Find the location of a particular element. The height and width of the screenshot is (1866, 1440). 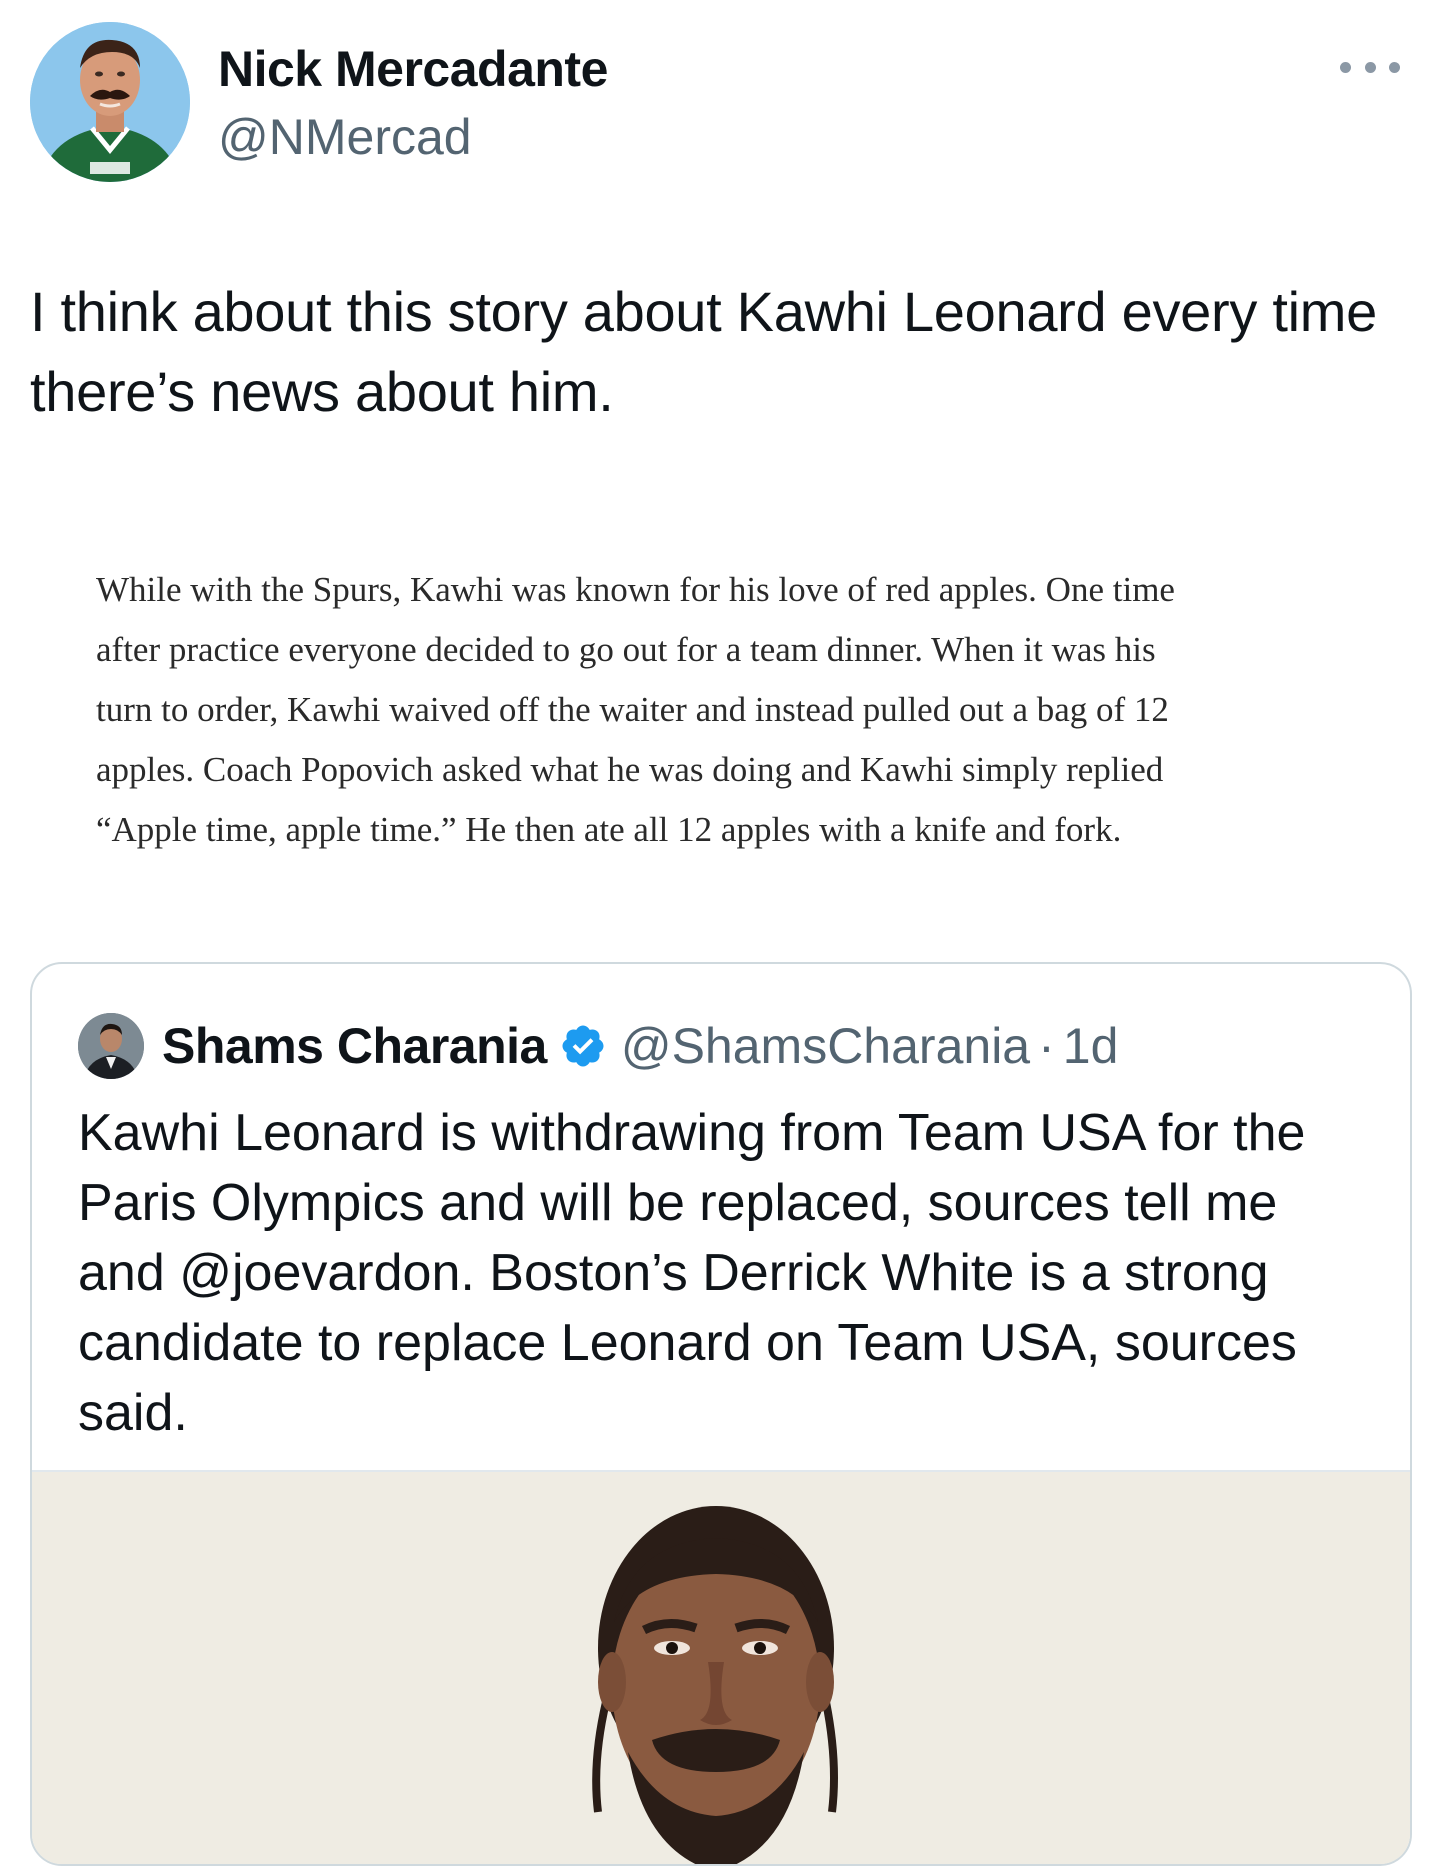

author-avatar is located at coordinates (110, 102).